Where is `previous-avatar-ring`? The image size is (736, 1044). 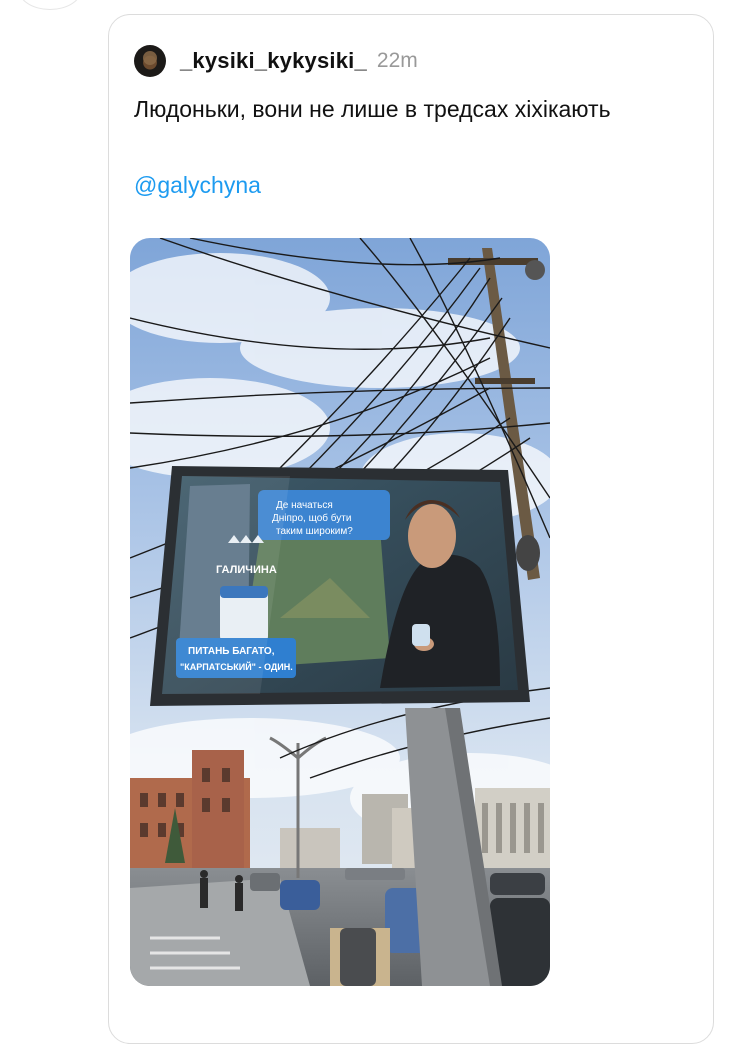
previous-avatar-ring is located at coordinates (50, 5).